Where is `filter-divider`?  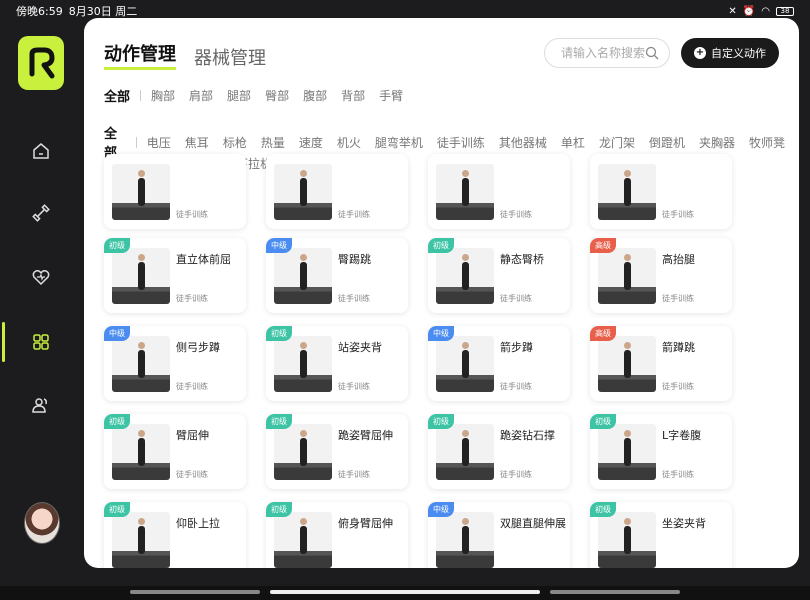
filter-divider is located at coordinates (141, 95).